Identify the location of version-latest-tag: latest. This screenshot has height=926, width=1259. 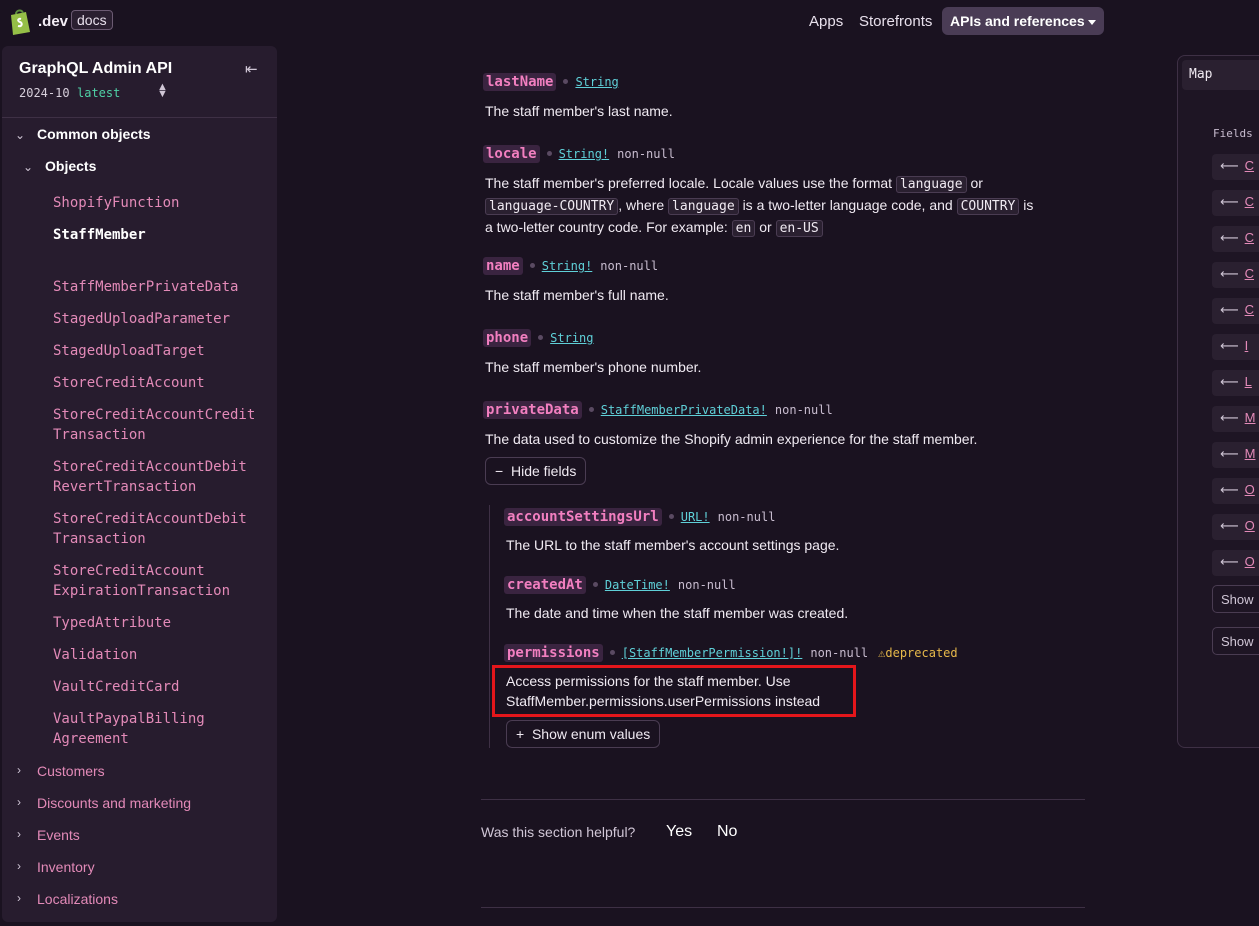
(98, 93).